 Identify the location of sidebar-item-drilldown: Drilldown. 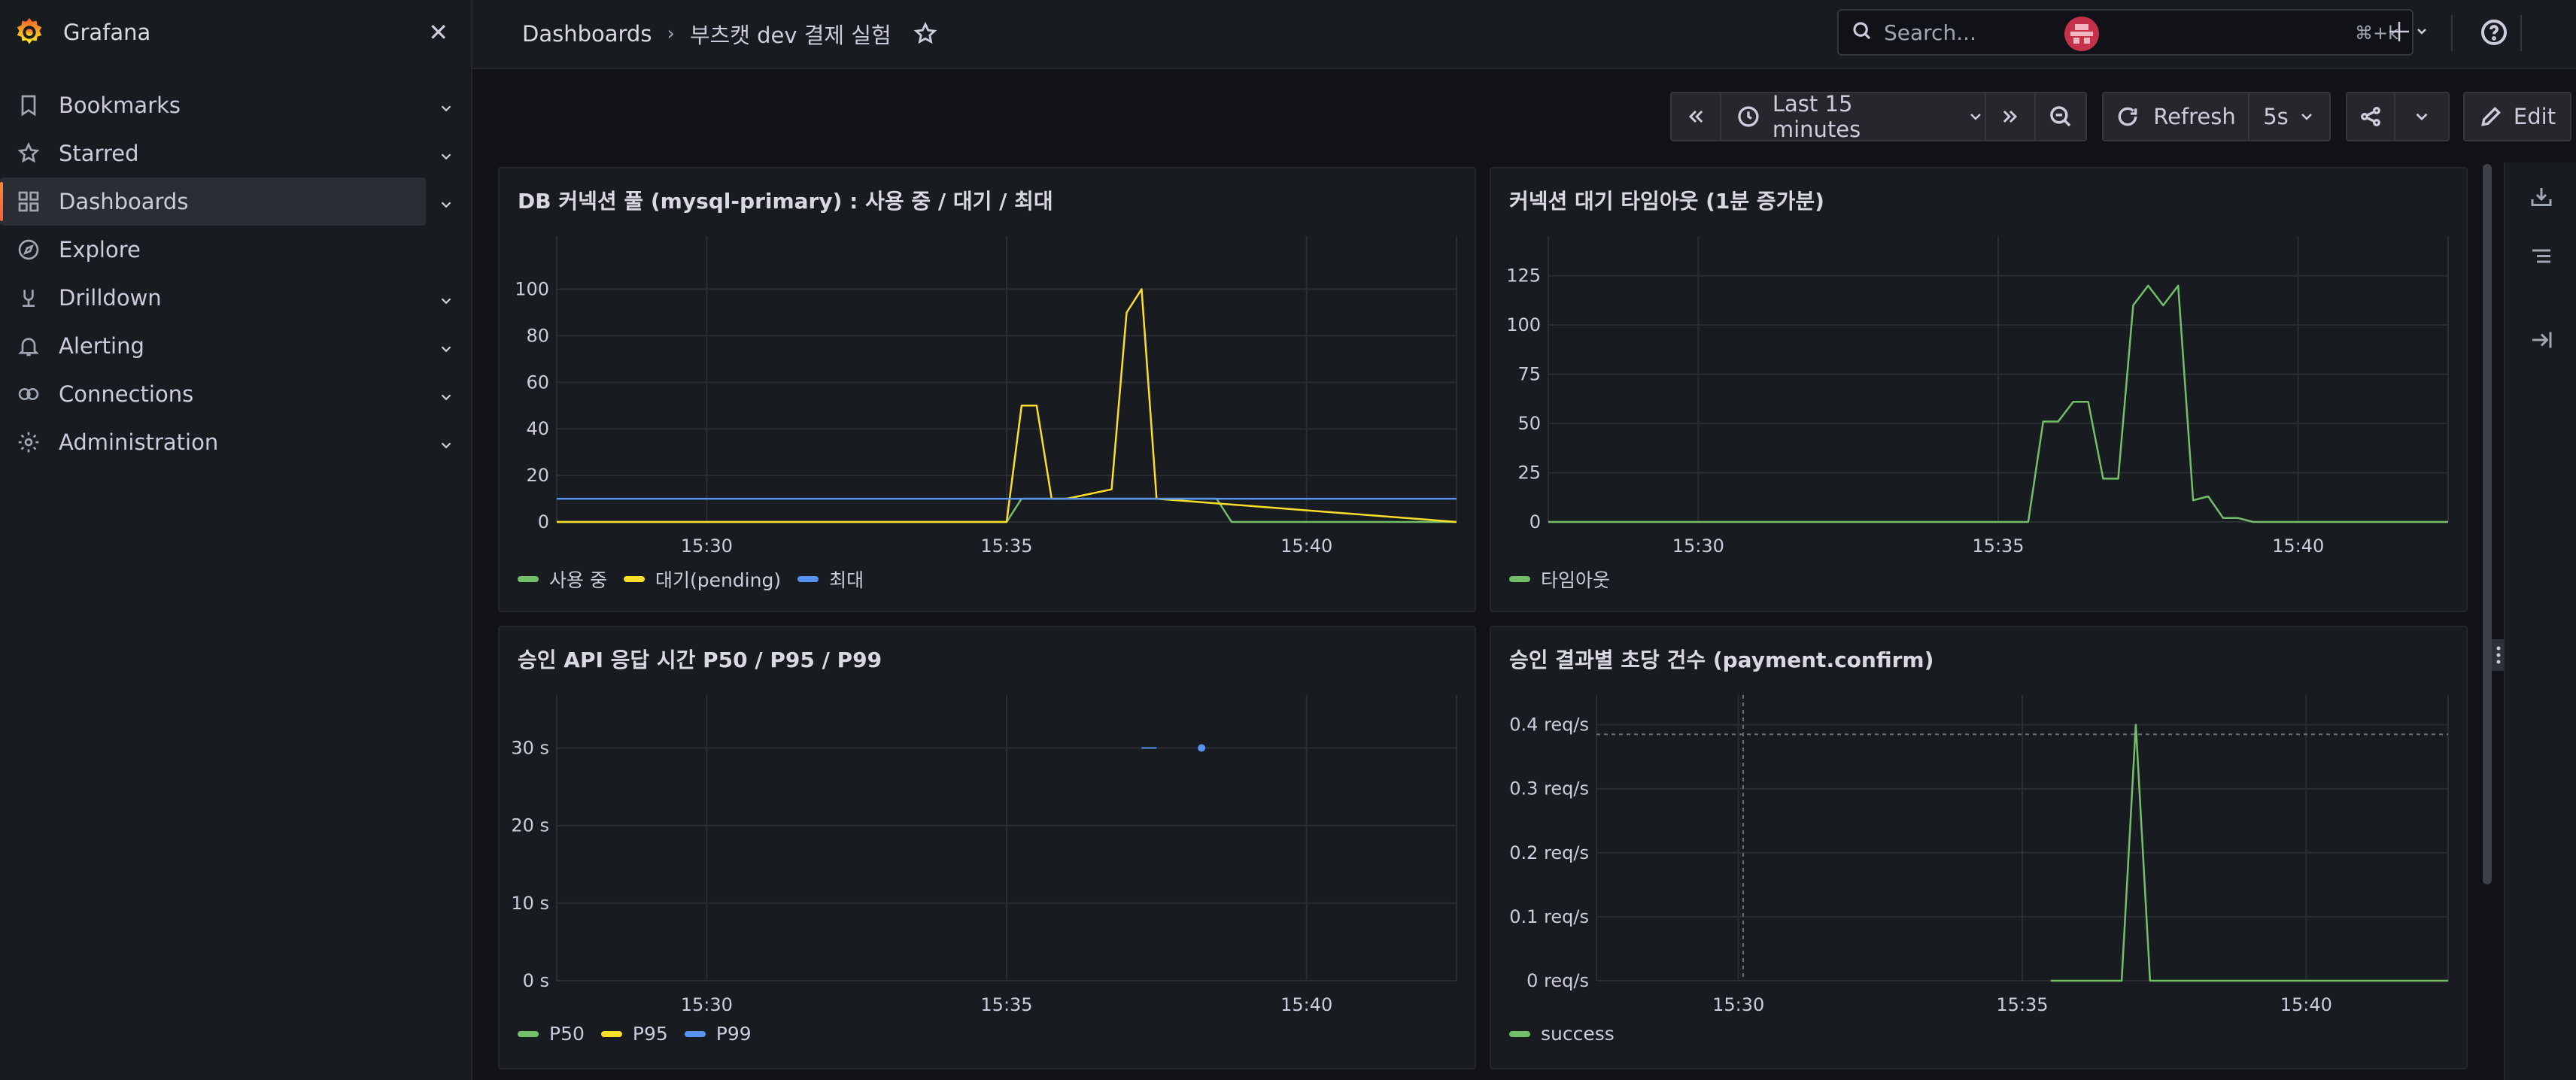
(235, 298).